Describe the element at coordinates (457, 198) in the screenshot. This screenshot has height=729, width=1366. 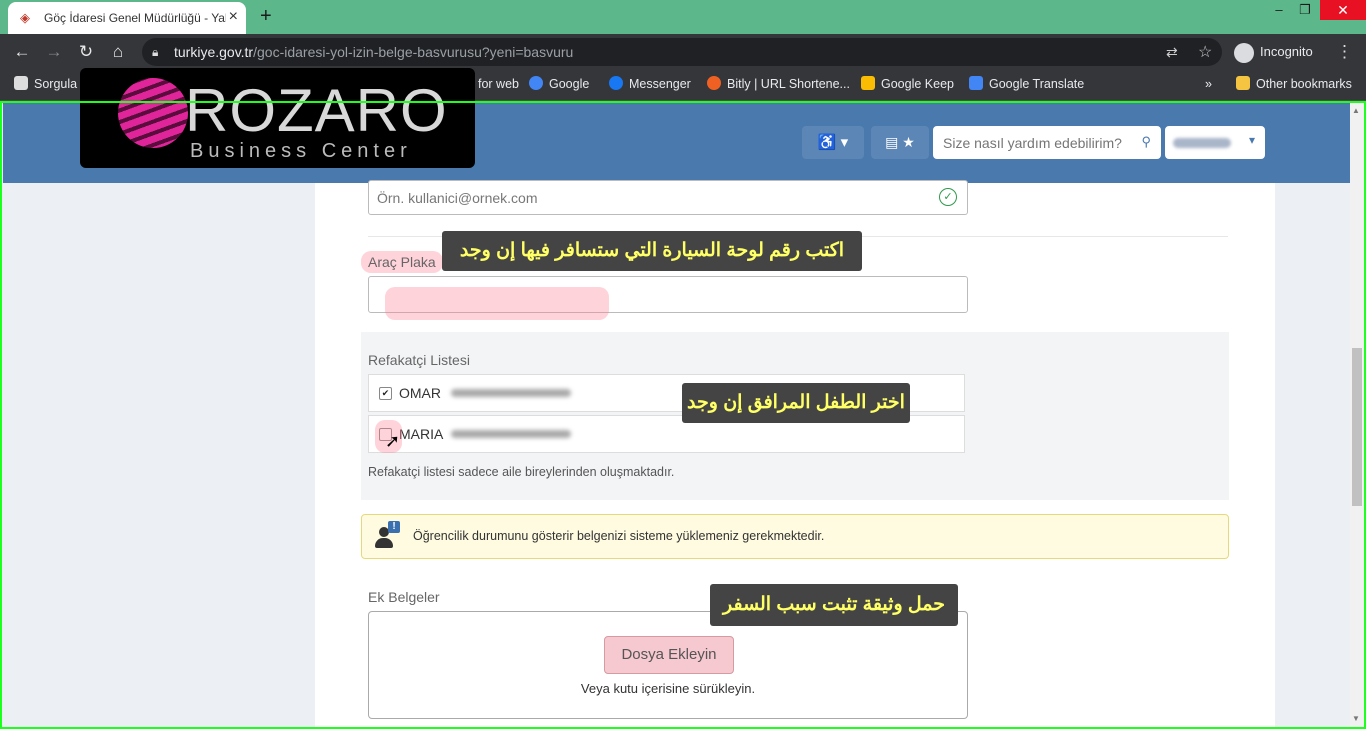
I see `email-placeholder: Örn. kullanici@ornek.com` at that location.